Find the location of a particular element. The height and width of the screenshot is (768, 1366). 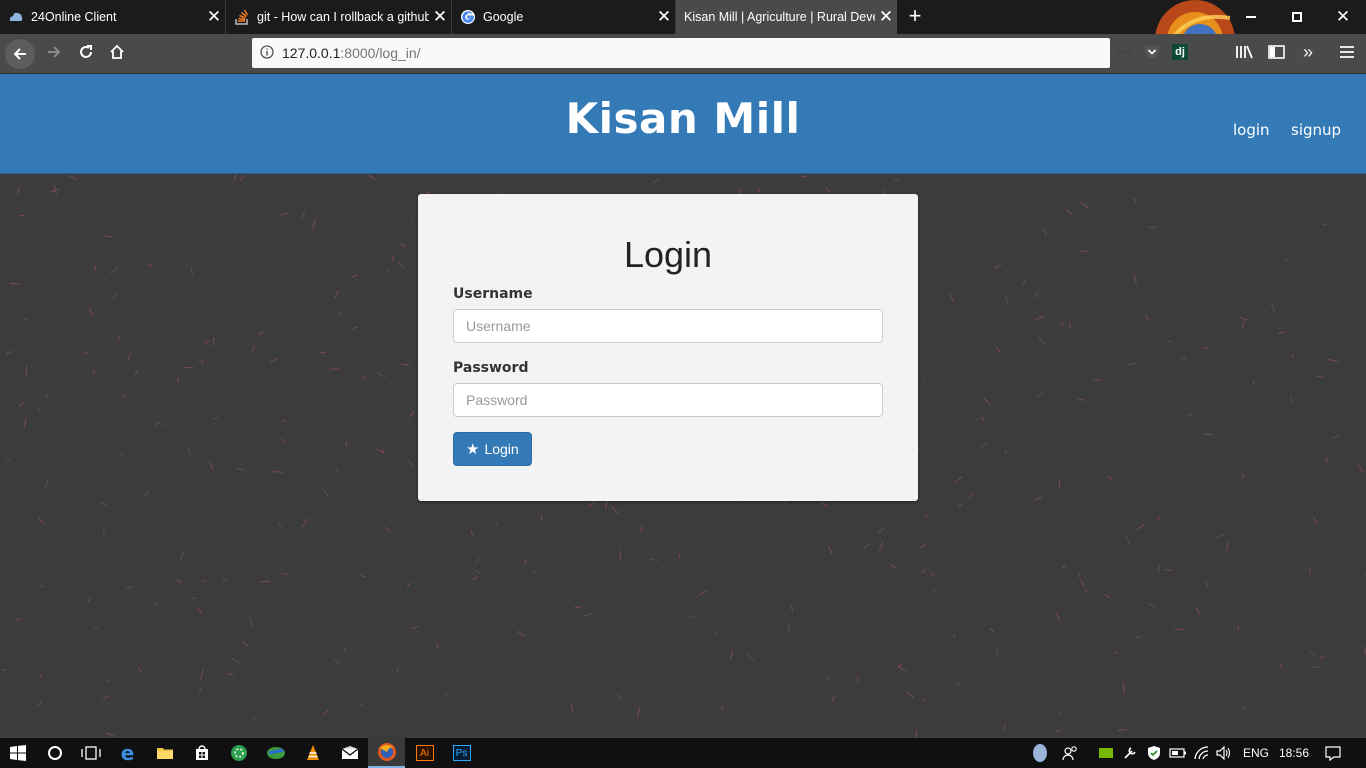

photoshop-icon: Ps is located at coordinates (461, 753).